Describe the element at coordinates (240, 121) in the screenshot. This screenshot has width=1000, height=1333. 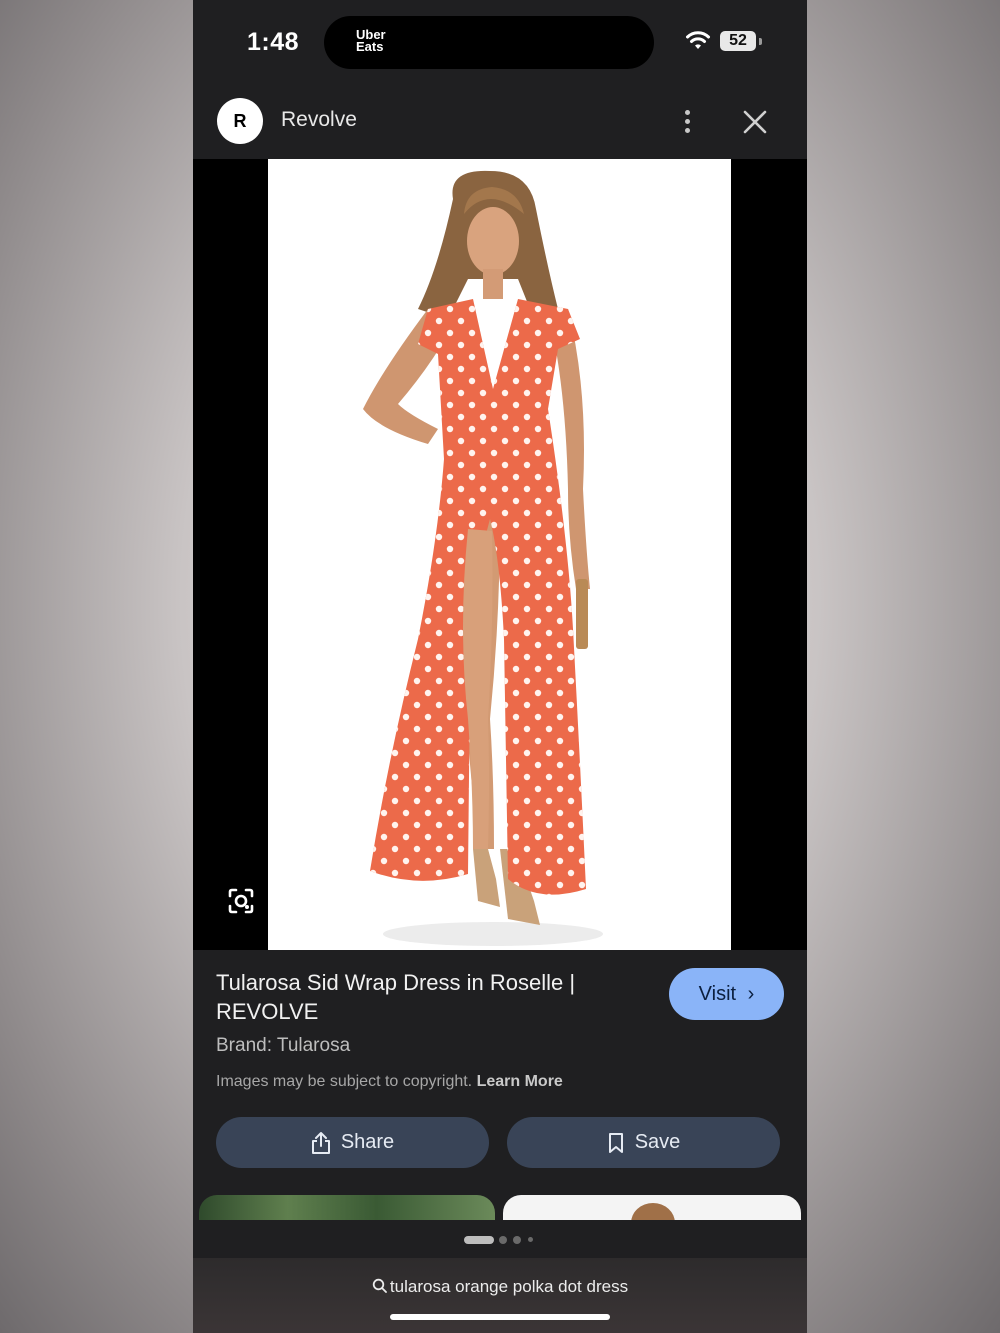
I see `site-logo: R` at that location.